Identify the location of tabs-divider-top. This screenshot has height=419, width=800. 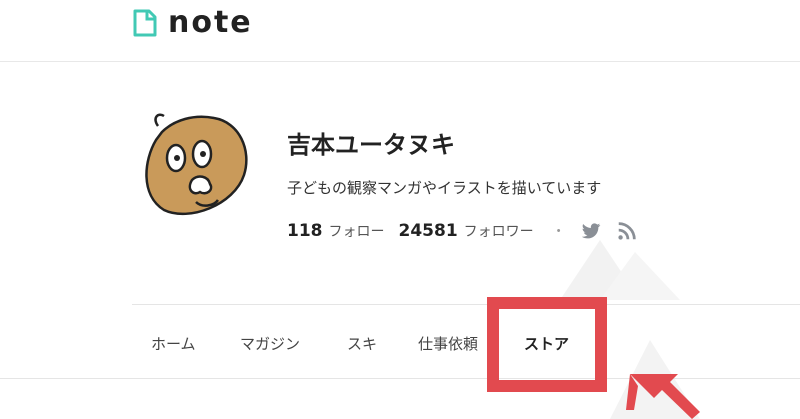
(466, 304).